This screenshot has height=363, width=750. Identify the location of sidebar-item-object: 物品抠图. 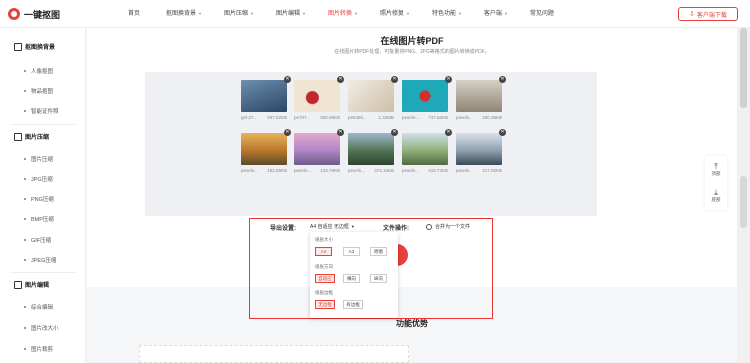
(38, 91).